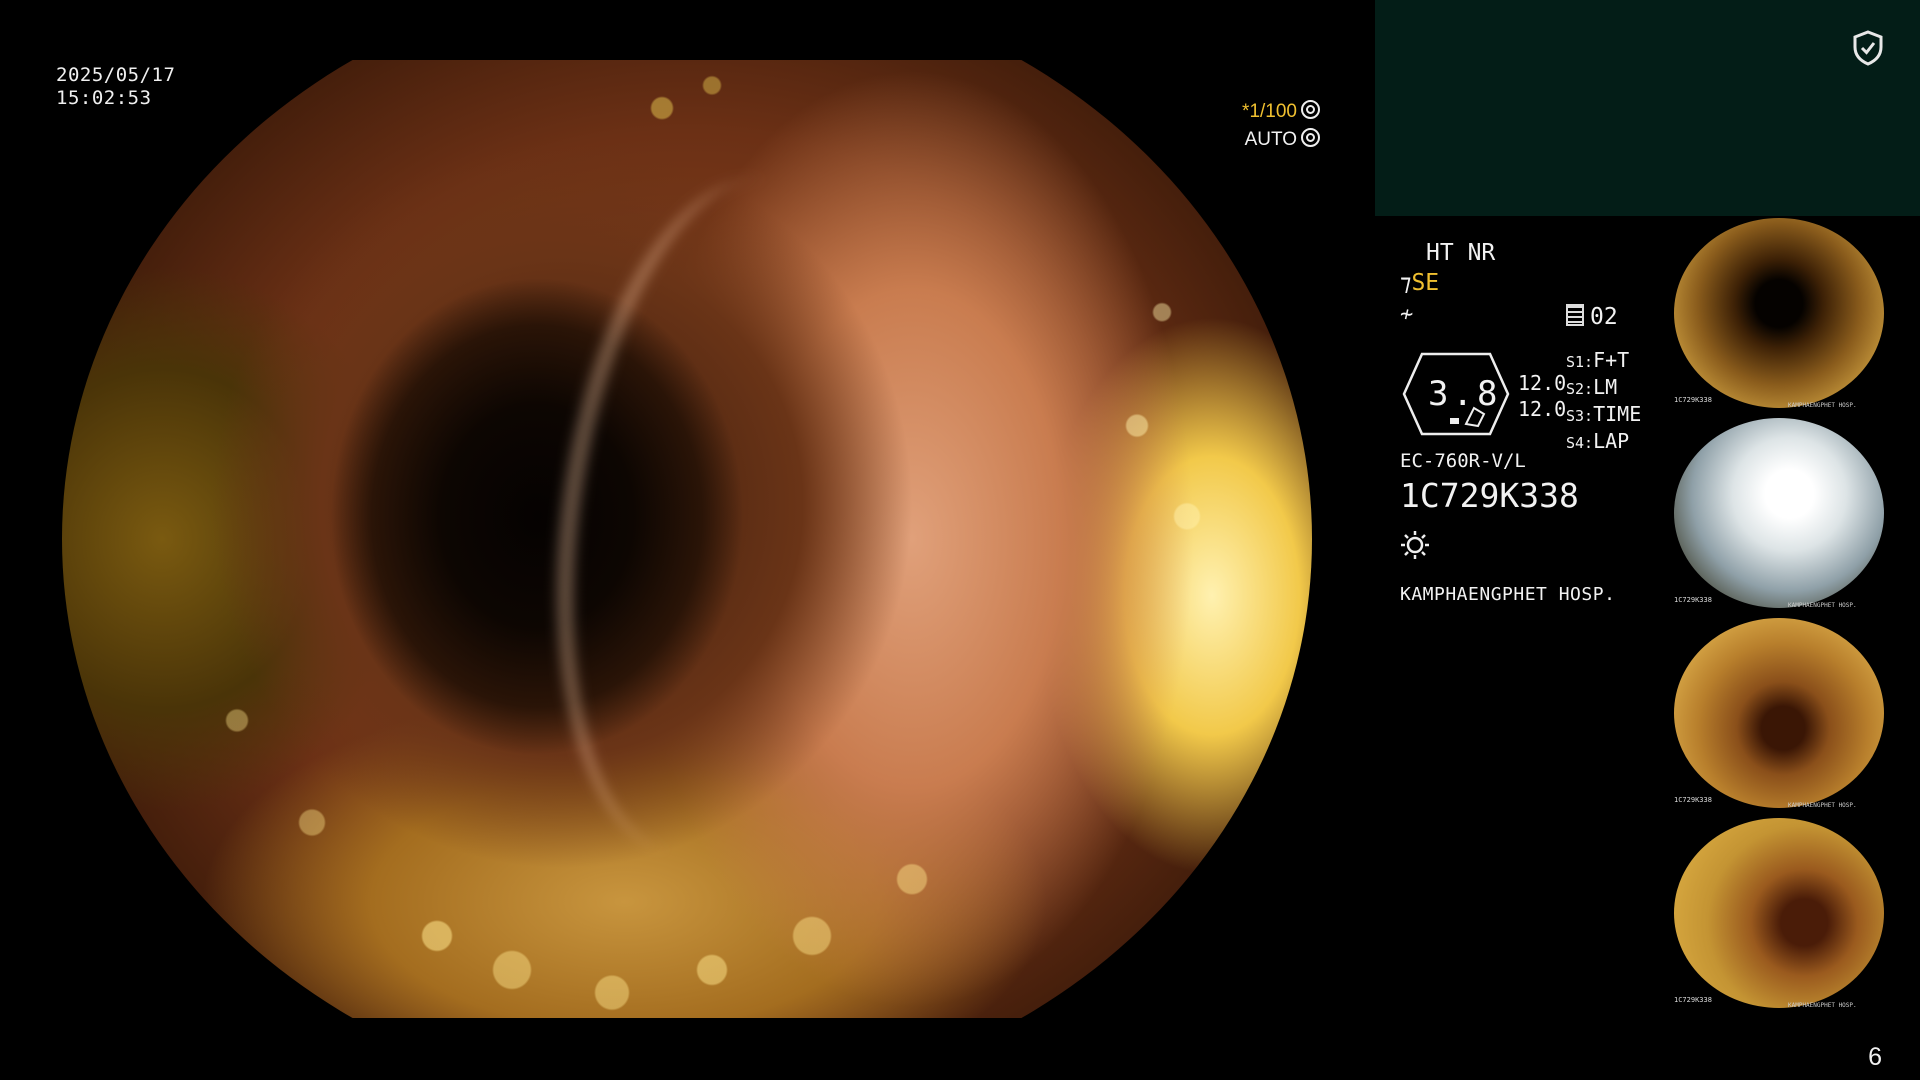  Describe the element at coordinates (104, 98) in the screenshot. I see `time-text: 15:02:53` at that location.